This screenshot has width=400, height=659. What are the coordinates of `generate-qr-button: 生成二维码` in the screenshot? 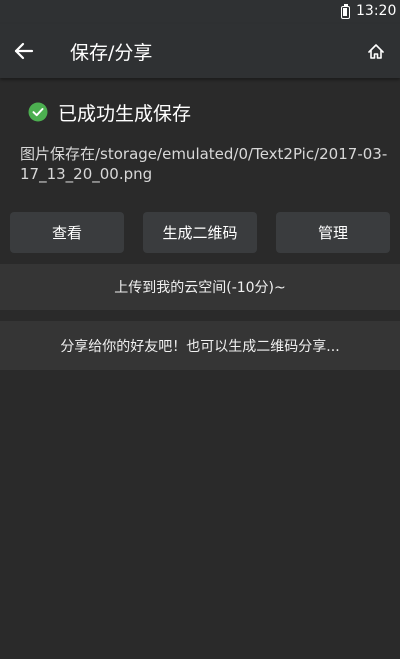 It's located at (200, 232).